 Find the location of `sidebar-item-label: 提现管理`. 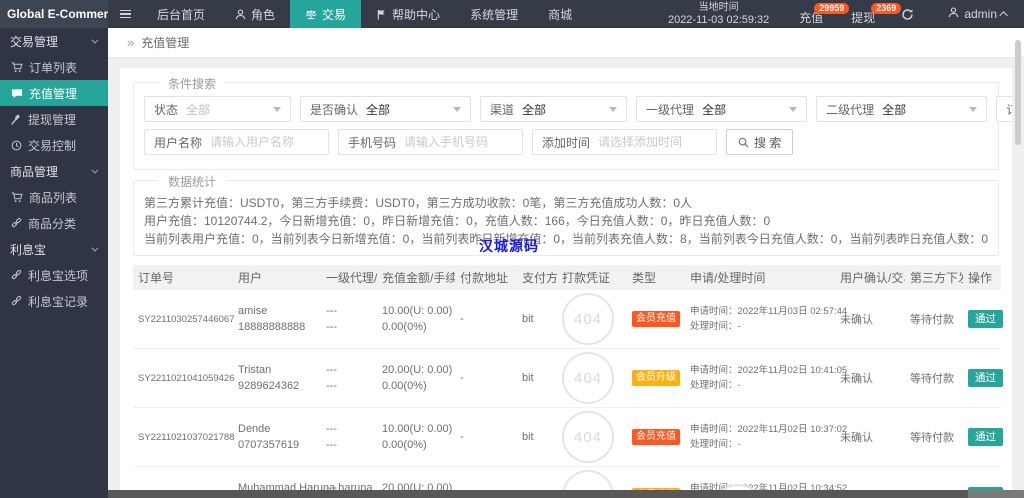

sidebar-item-label: 提现管理 is located at coordinates (52, 119).